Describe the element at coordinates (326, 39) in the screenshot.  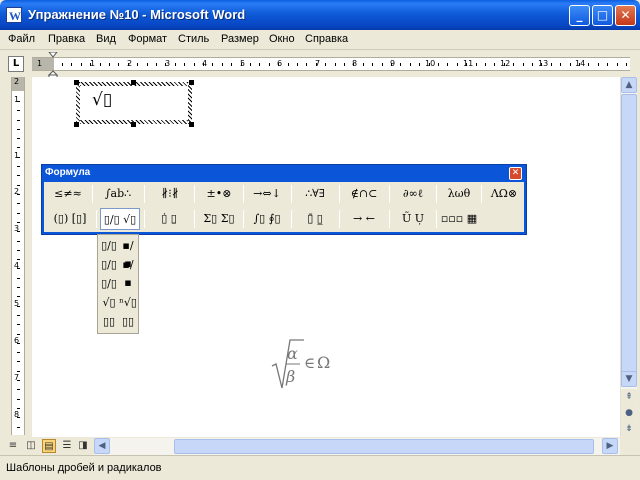
I see `menu-help: Справка` at that location.